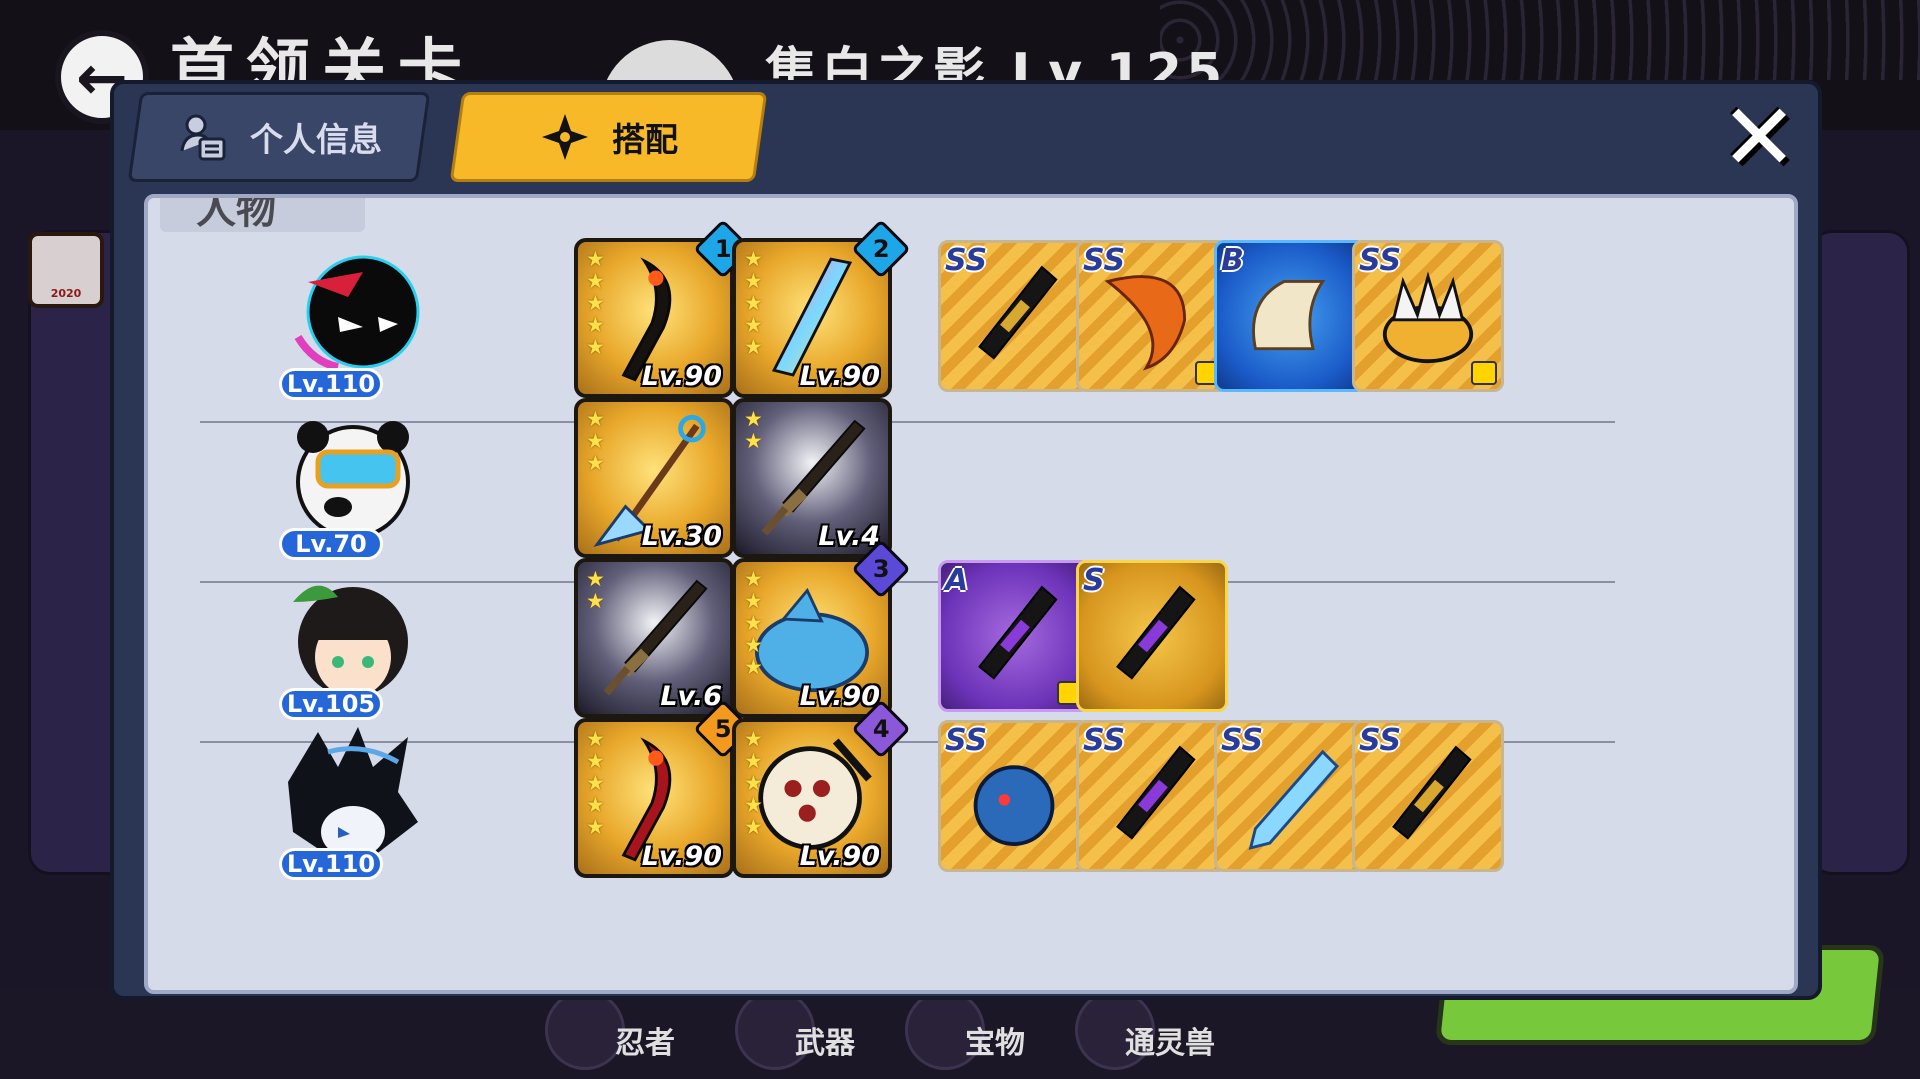 The height and width of the screenshot is (1079, 1920). What do you see at coordinates (881, 248) in the screenshot?
I see `slot-number: 2` at bounding box center [881, 248].